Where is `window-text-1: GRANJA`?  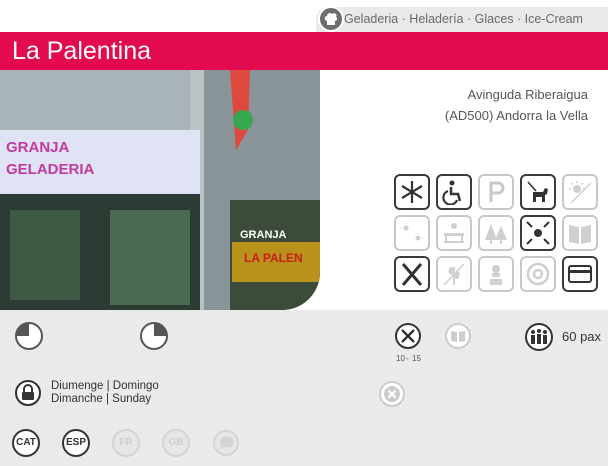
window-text-1: GRANJA is located at coordinates (263, 235).